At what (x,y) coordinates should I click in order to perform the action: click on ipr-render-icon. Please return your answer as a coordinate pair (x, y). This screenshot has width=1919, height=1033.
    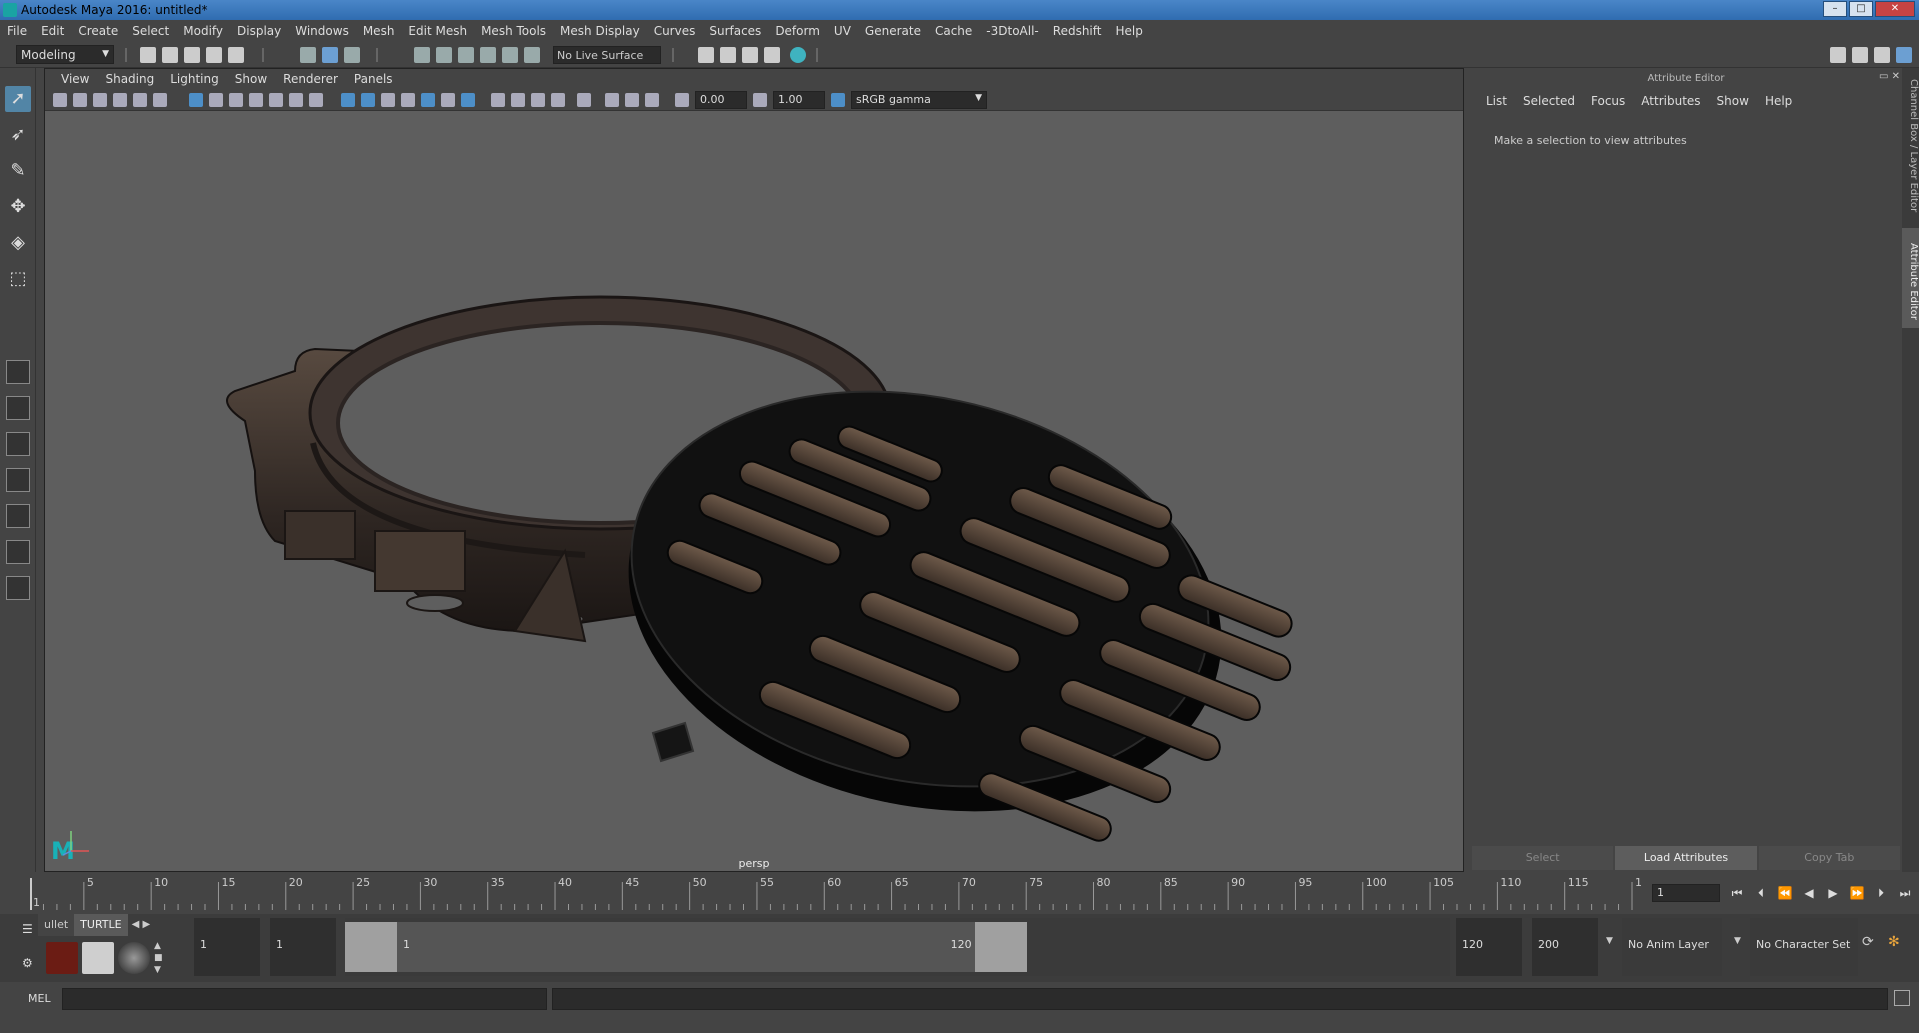
    Looking at the image, I should click on (750, 55).